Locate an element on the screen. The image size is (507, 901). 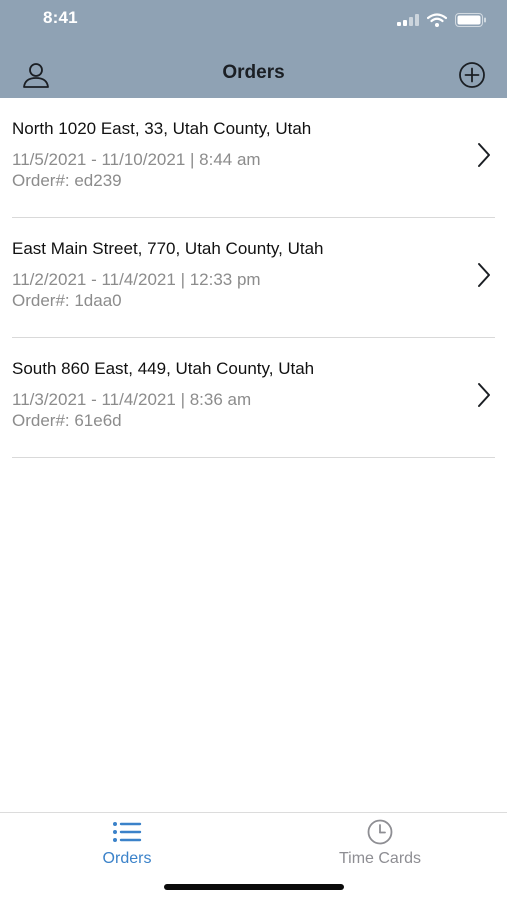
clock-icon is located at coordinates (380, 832).